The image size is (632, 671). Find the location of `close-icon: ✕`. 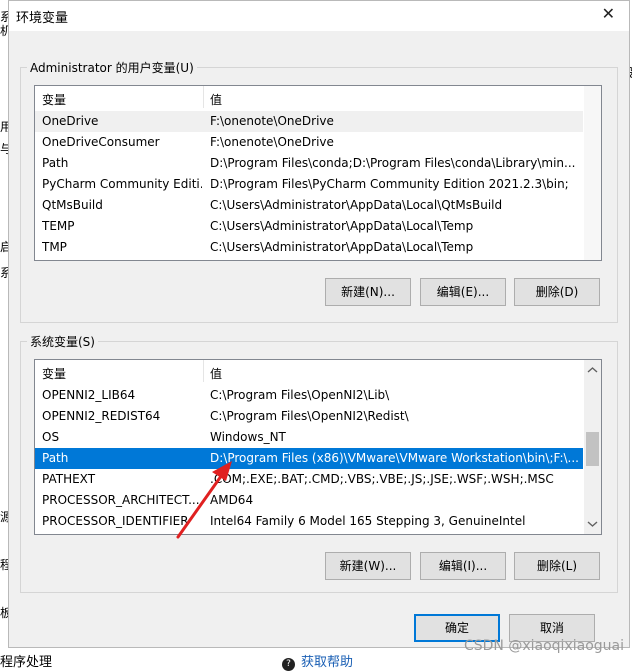

close-icon: ✕ is located at coordinates (608, 14).